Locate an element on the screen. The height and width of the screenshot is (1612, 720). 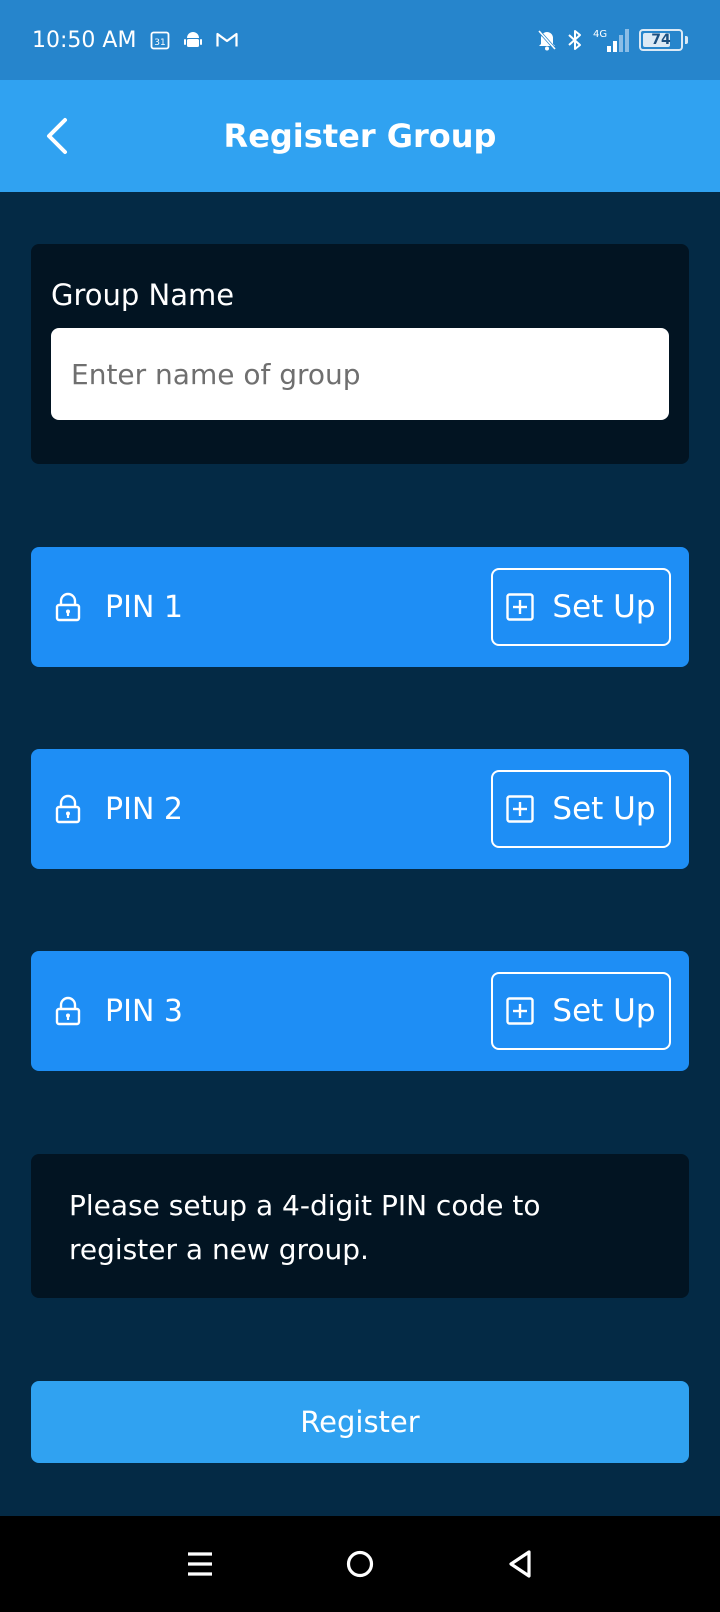
group-name-card: Group Name is located at coordinates (360, 354).